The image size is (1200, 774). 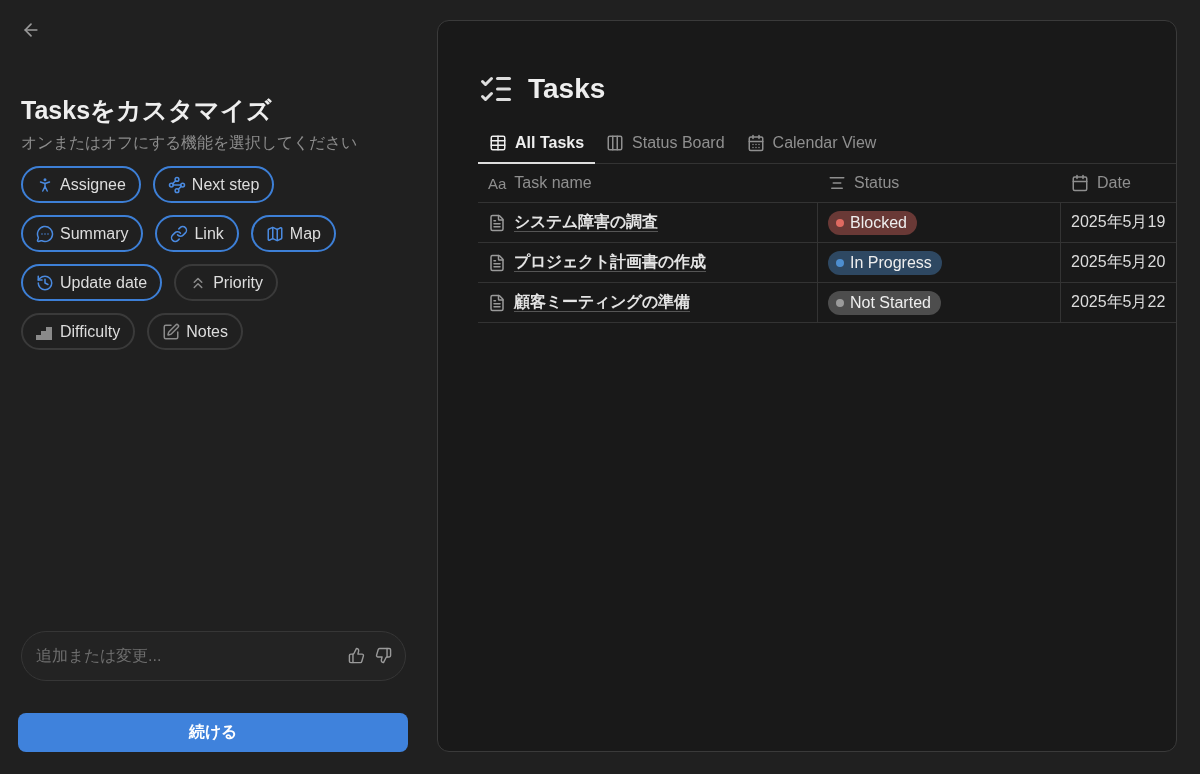 I want to click on link-icon, so click(x=179, y=233).